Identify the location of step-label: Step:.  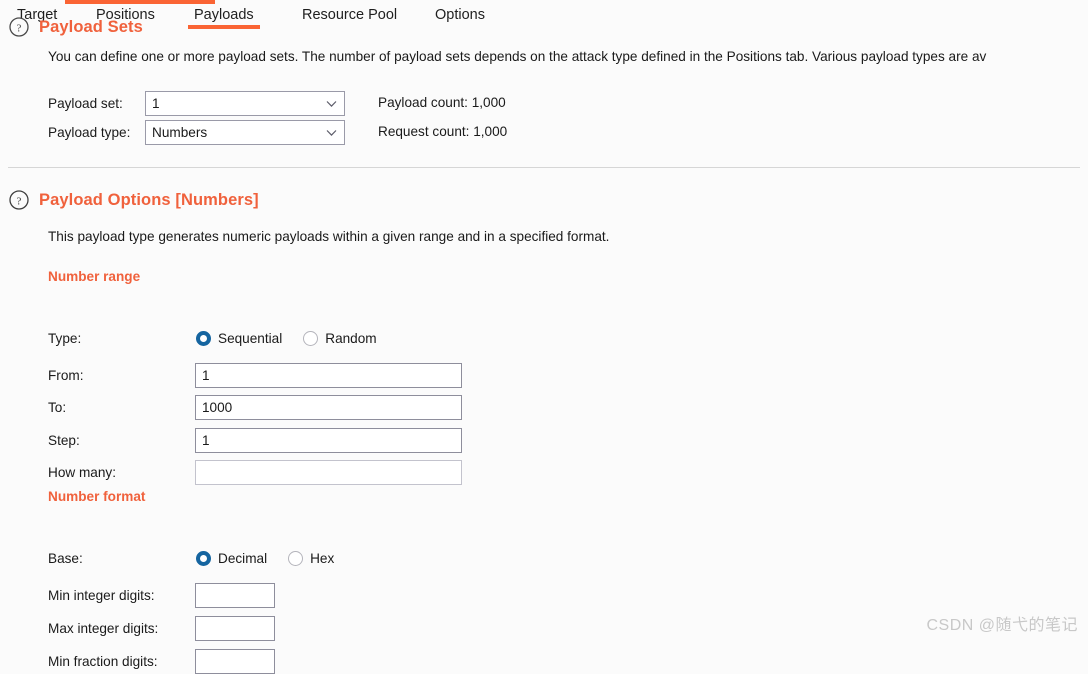
(64, 440).